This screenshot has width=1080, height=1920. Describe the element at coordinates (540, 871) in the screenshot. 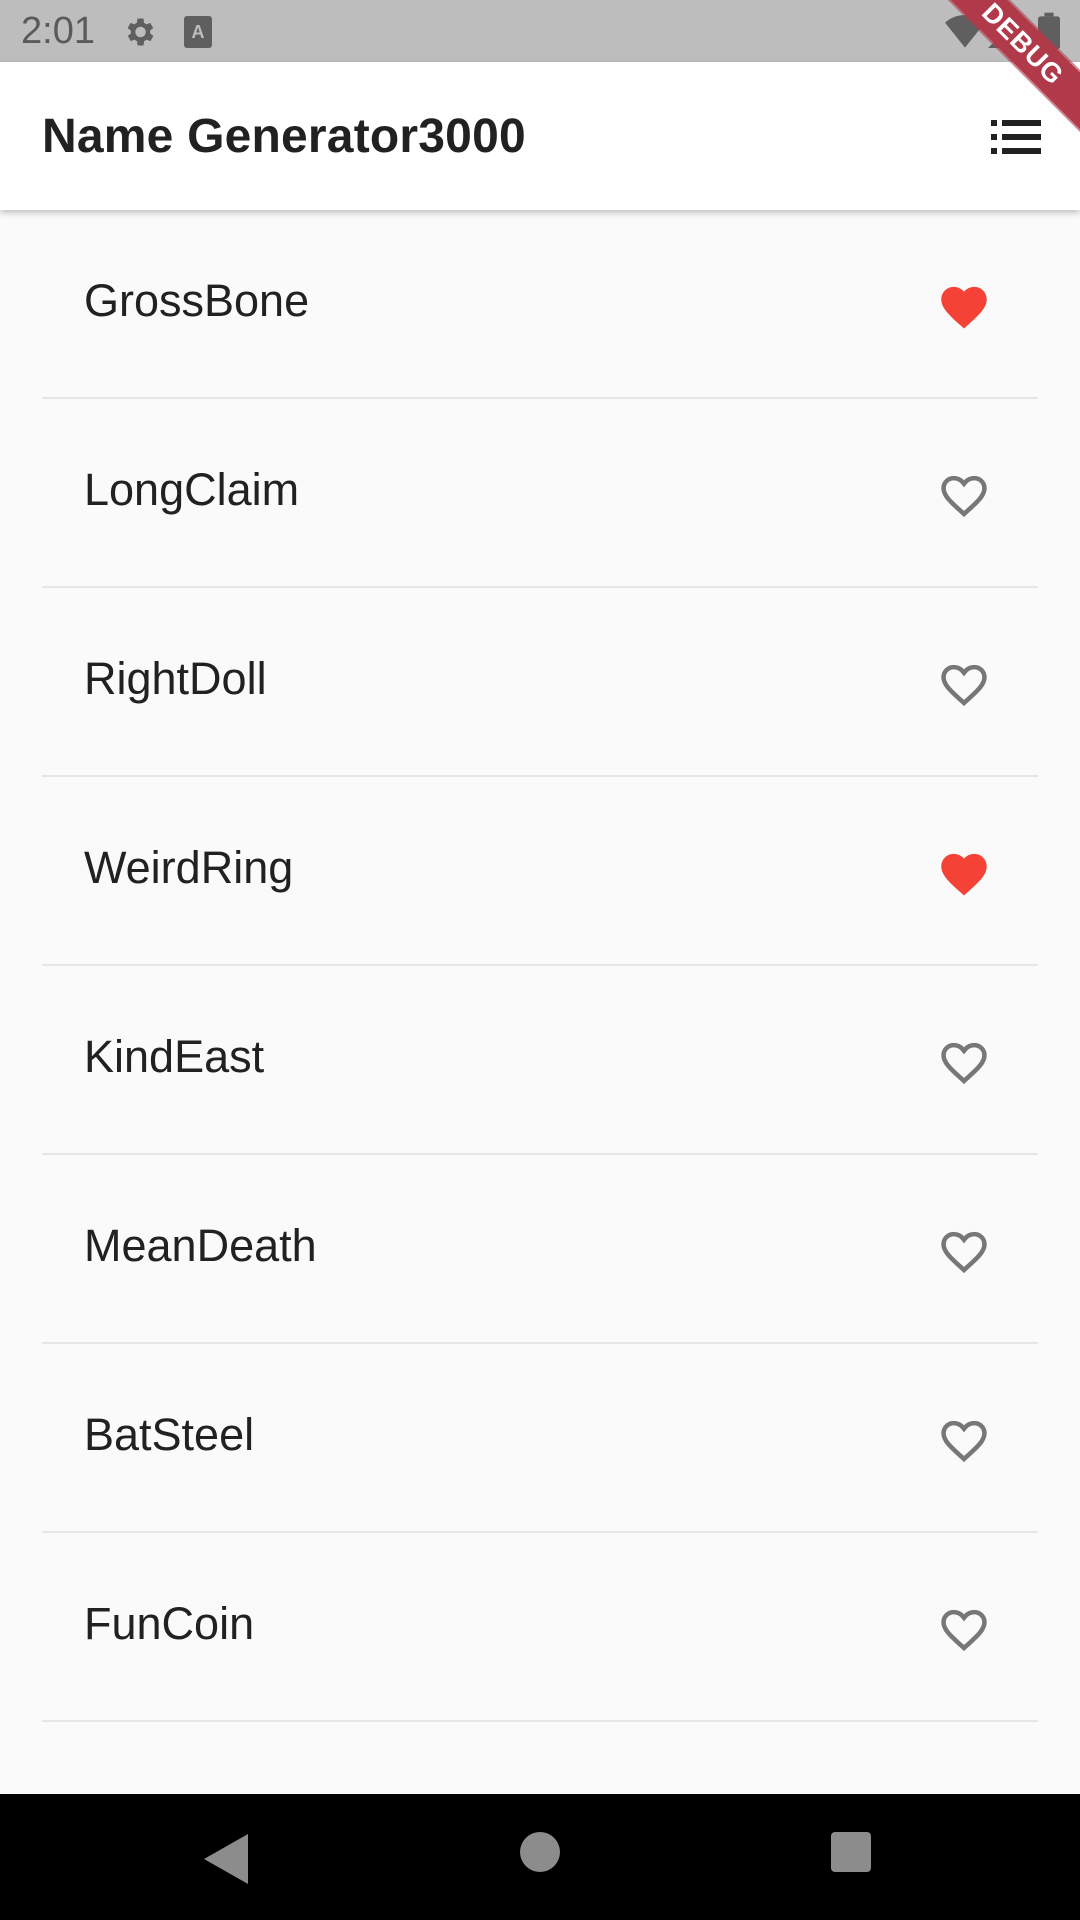

I see `list-item: WeirdRing` at that location.